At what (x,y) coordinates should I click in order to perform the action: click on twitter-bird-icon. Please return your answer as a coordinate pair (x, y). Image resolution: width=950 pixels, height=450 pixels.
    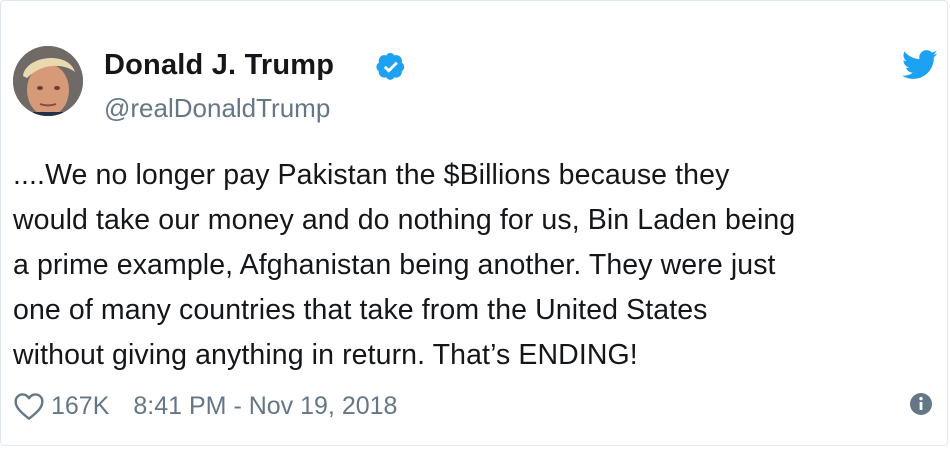
    Looking at the image, I should click on (920, 65).